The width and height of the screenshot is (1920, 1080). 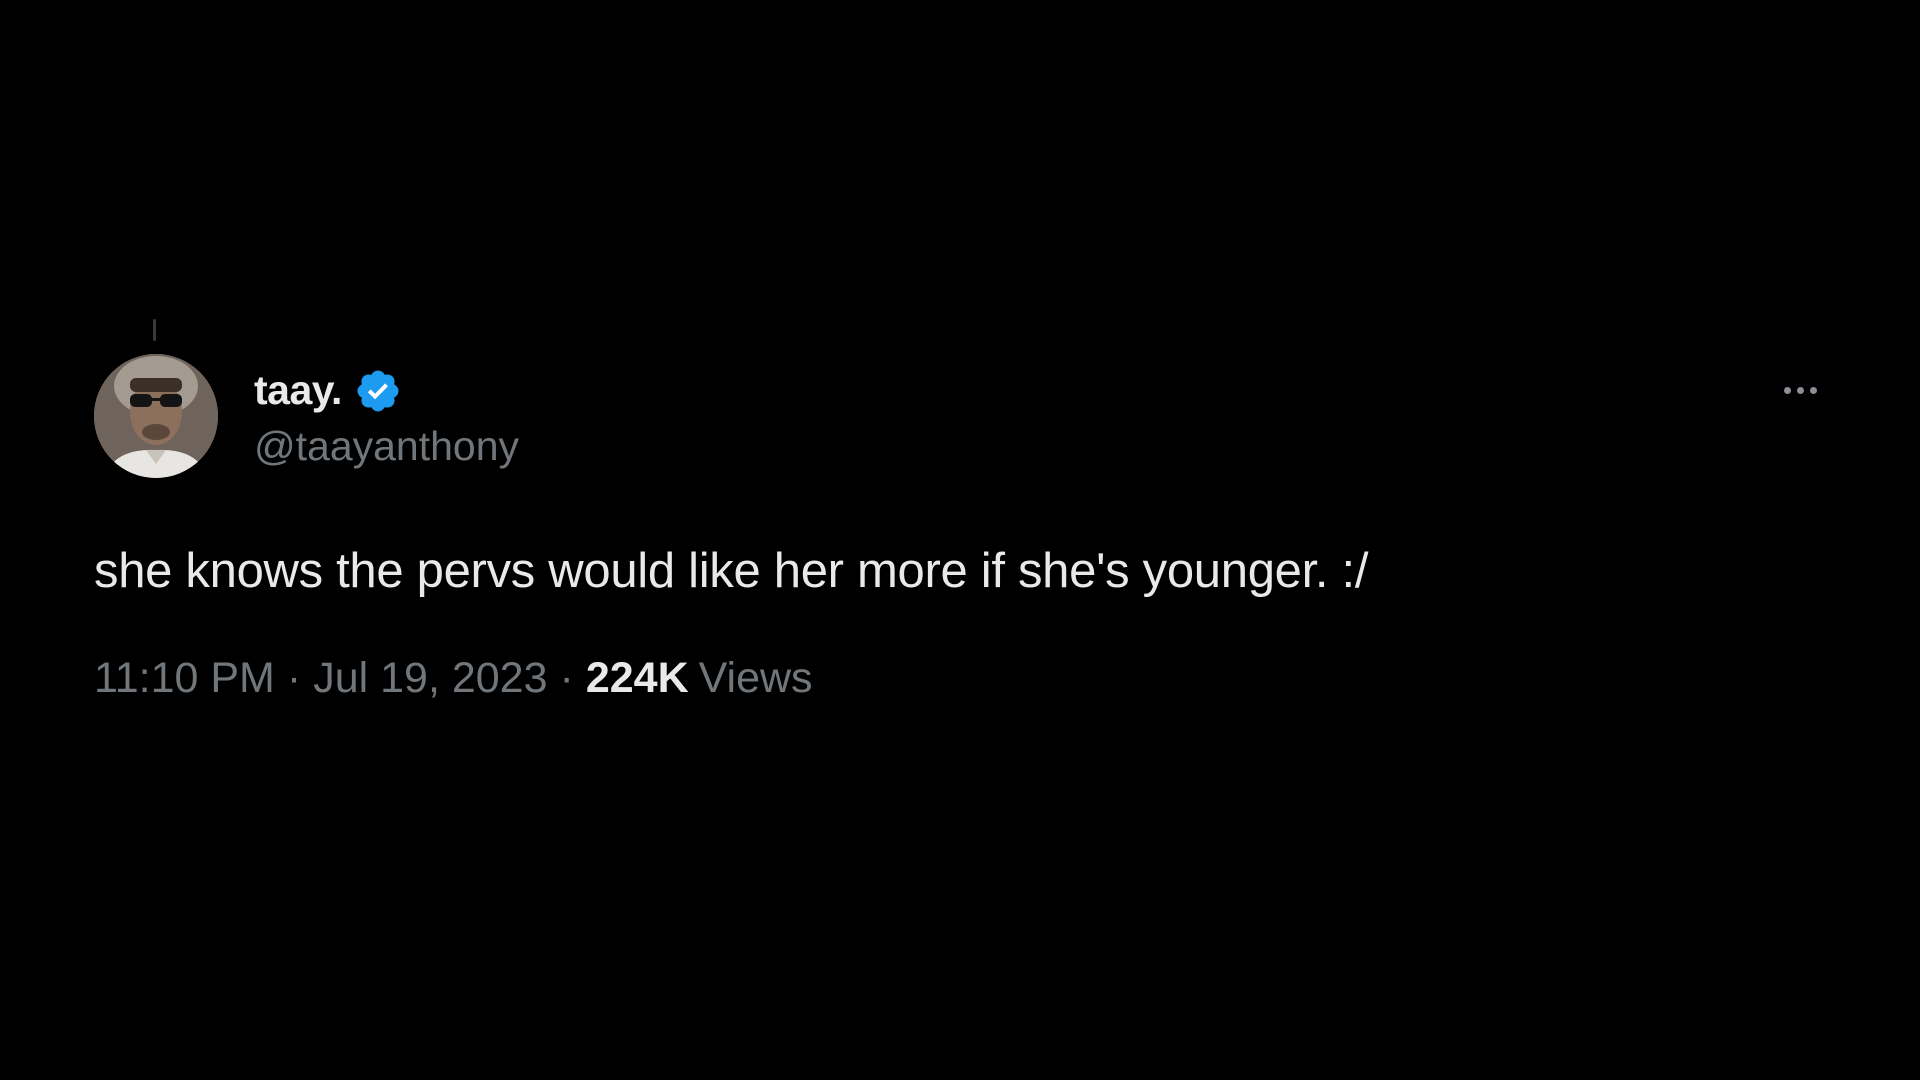 I want to click on tweet-header: taay. @taayanthony, so click(x=962, y=416).